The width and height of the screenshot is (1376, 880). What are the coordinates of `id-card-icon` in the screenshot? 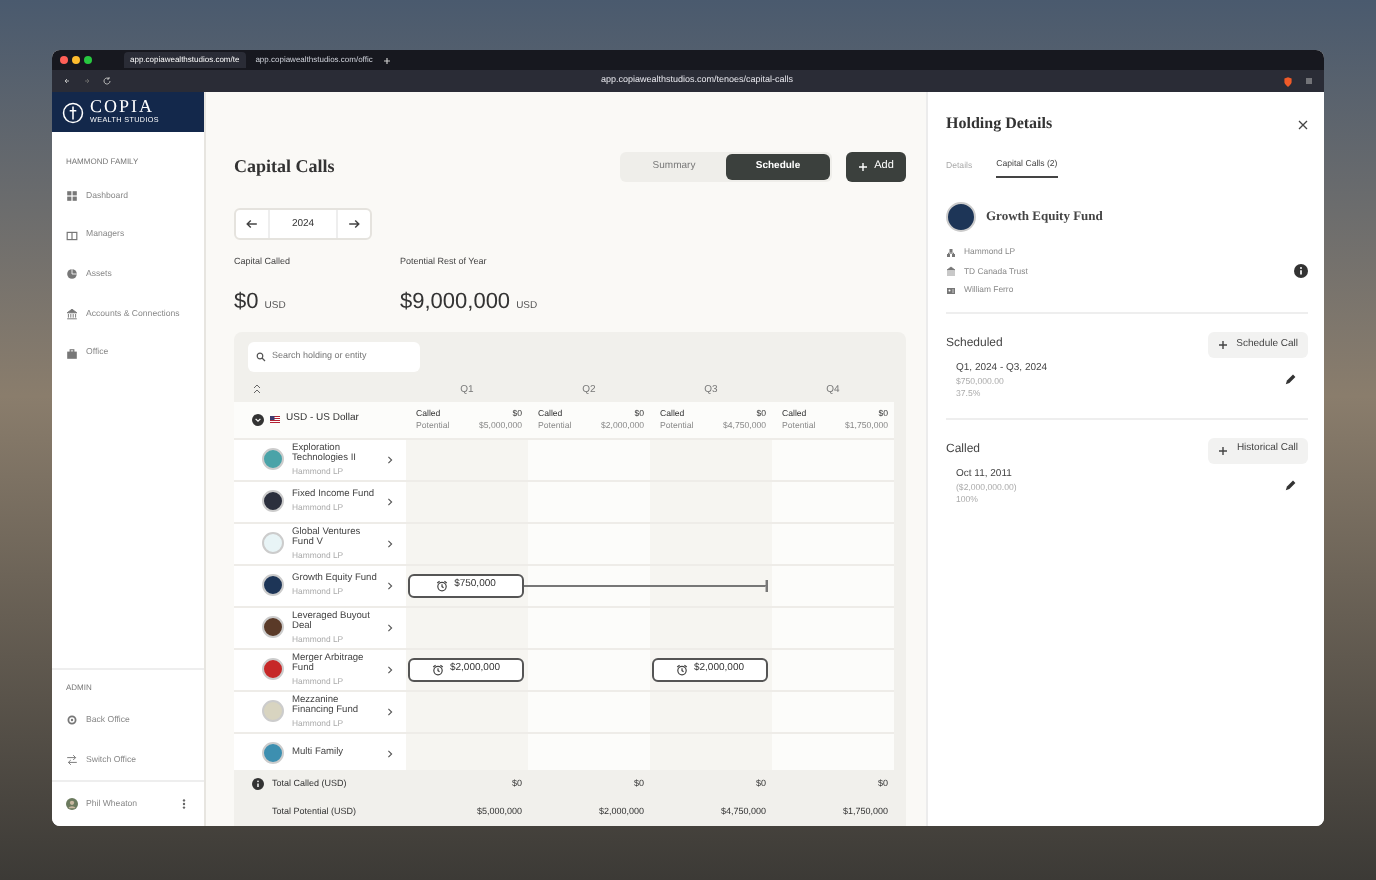 It's located at (951, 290).